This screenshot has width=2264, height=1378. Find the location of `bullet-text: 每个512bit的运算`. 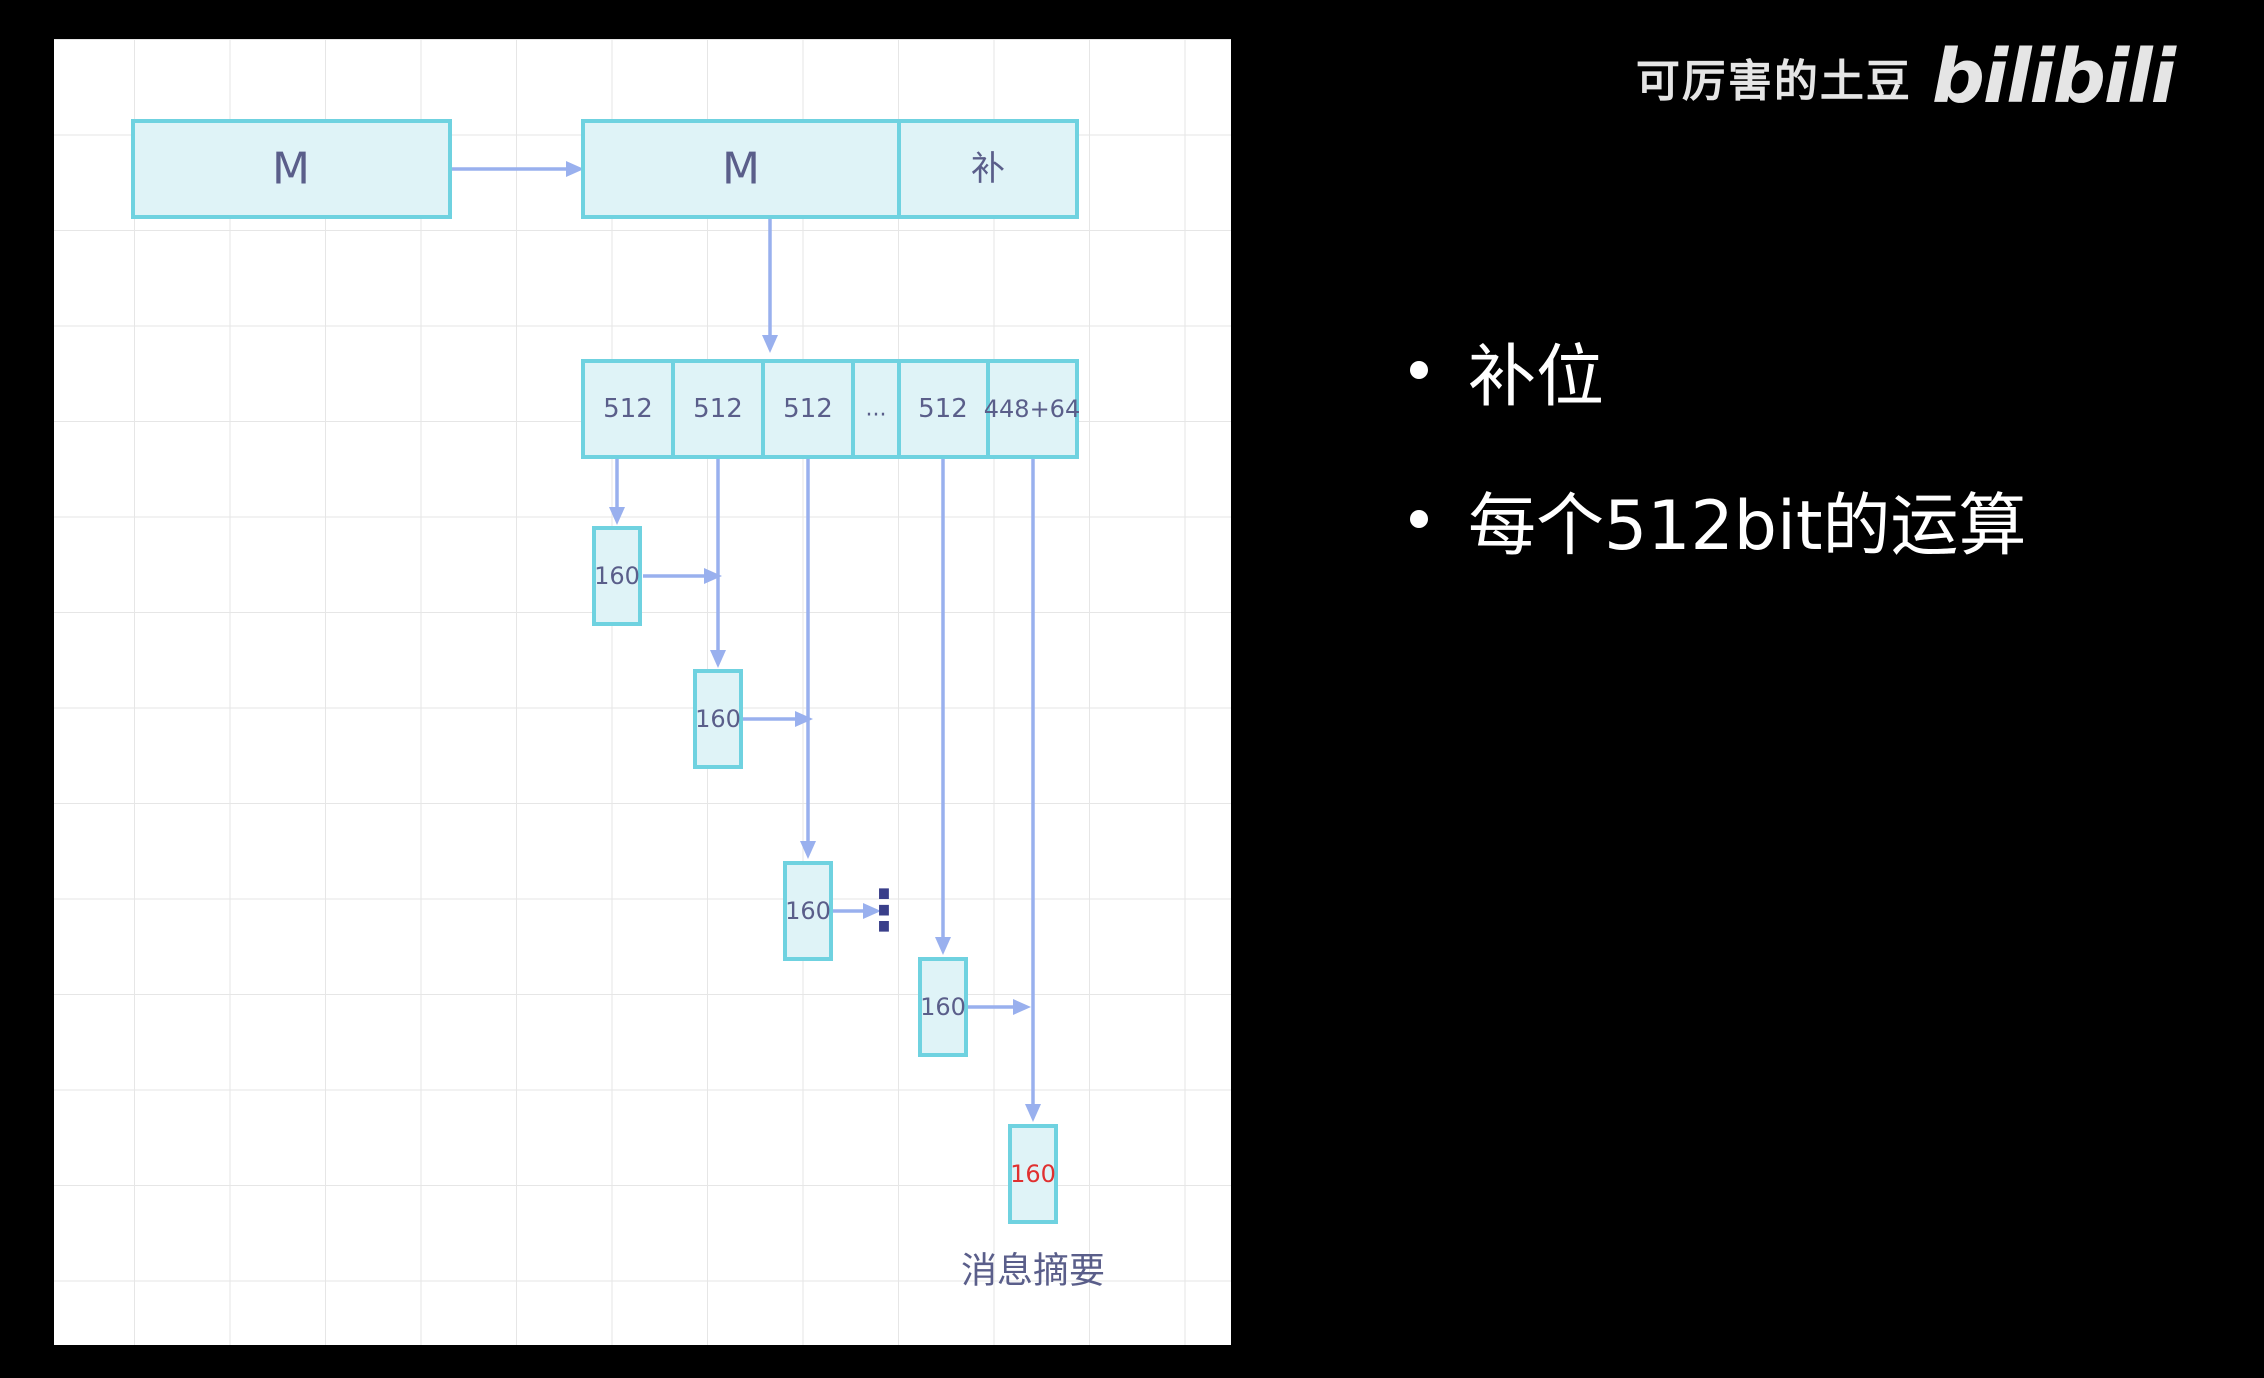

bullet-text: 每个512bit的运算 is located at coordinates (1747, 526).